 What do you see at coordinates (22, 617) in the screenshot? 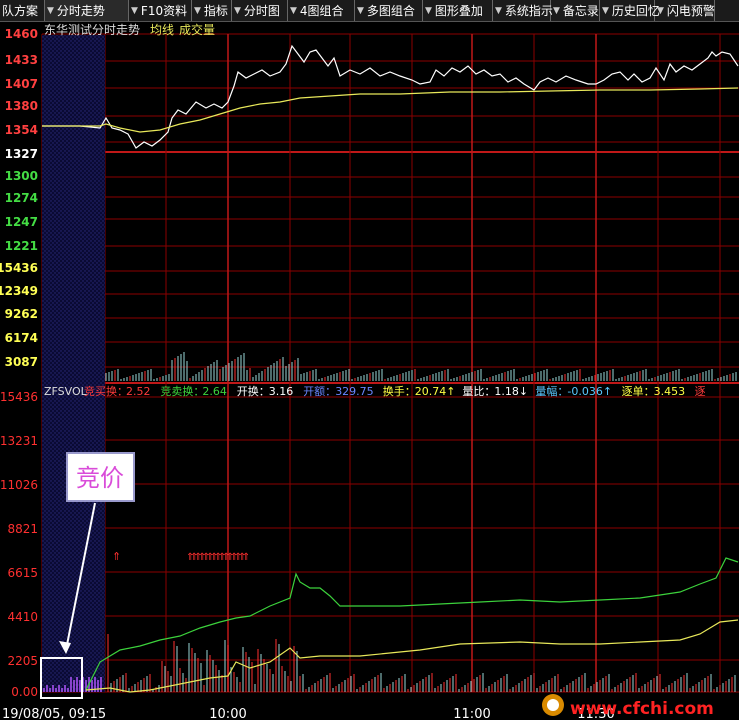
I see `indicator-tick: 4410` at bounding box center [22, 617].